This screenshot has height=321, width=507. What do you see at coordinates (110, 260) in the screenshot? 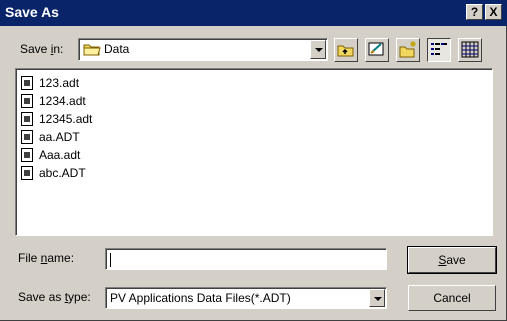
I see `text-caret` at bounding box center [110, 260].